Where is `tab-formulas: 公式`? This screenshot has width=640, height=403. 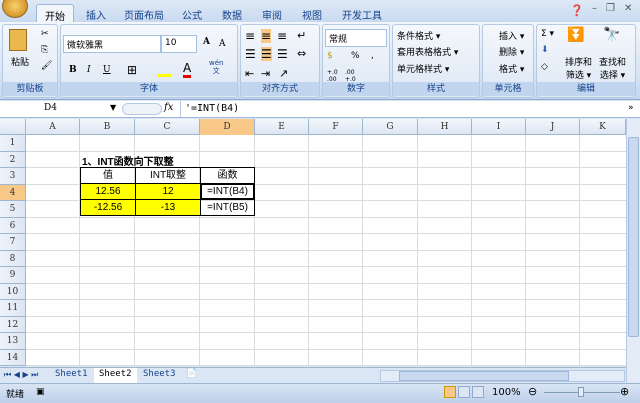 tab-formulas: 公式 is located at coordinates (192, 13).